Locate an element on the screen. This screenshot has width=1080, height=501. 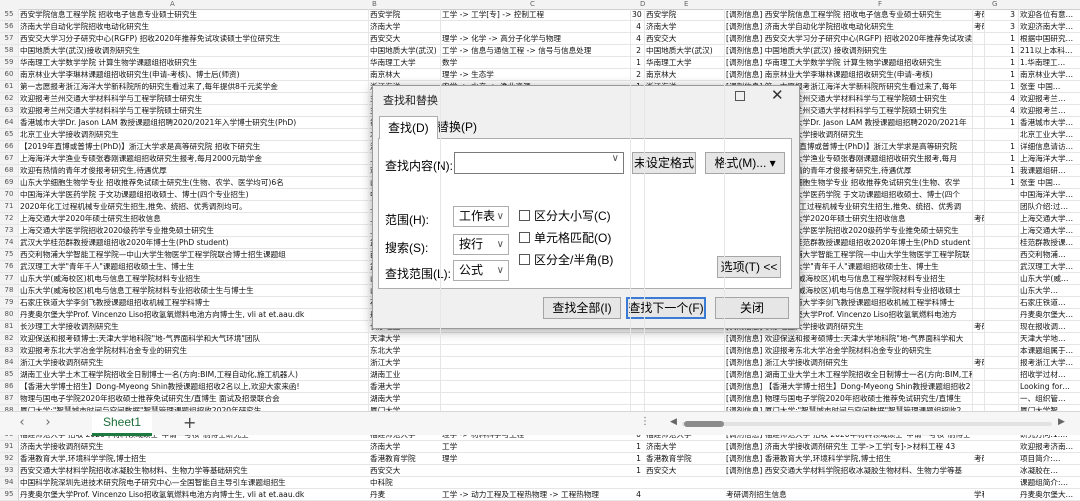
more-options-icon: ⋮ is located at coordinates (645, 421).